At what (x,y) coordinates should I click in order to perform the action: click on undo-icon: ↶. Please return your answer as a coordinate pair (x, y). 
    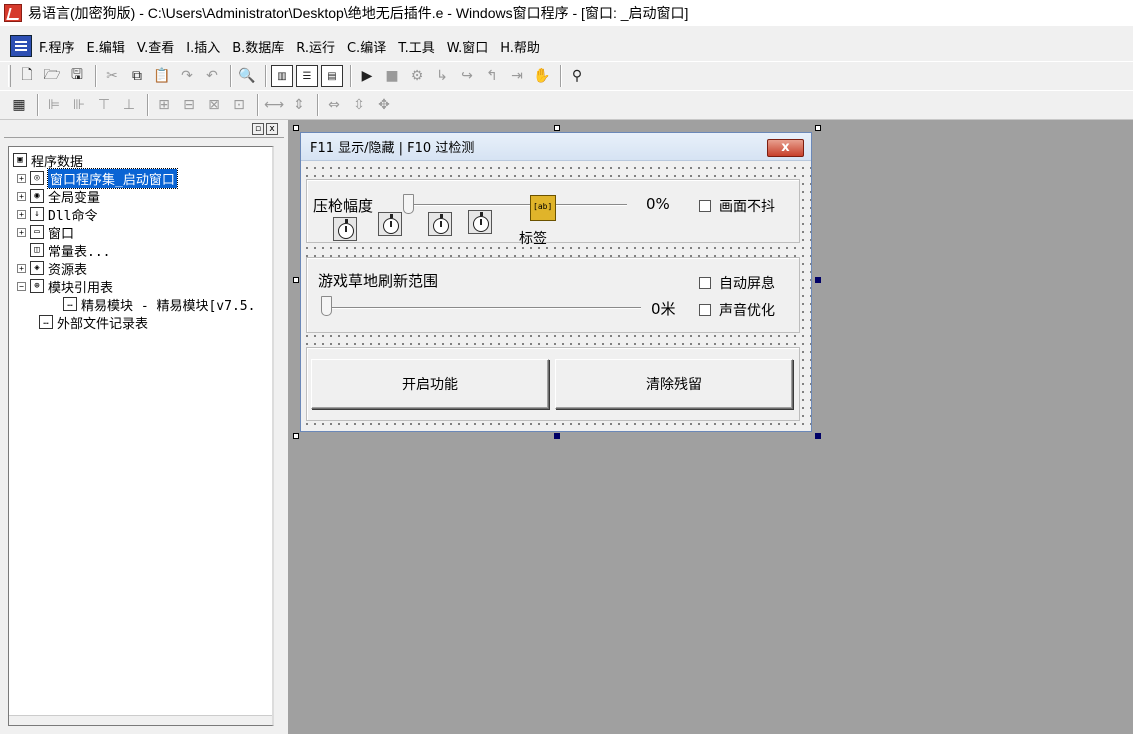
    Looking at the image, I should click on (212, 76).